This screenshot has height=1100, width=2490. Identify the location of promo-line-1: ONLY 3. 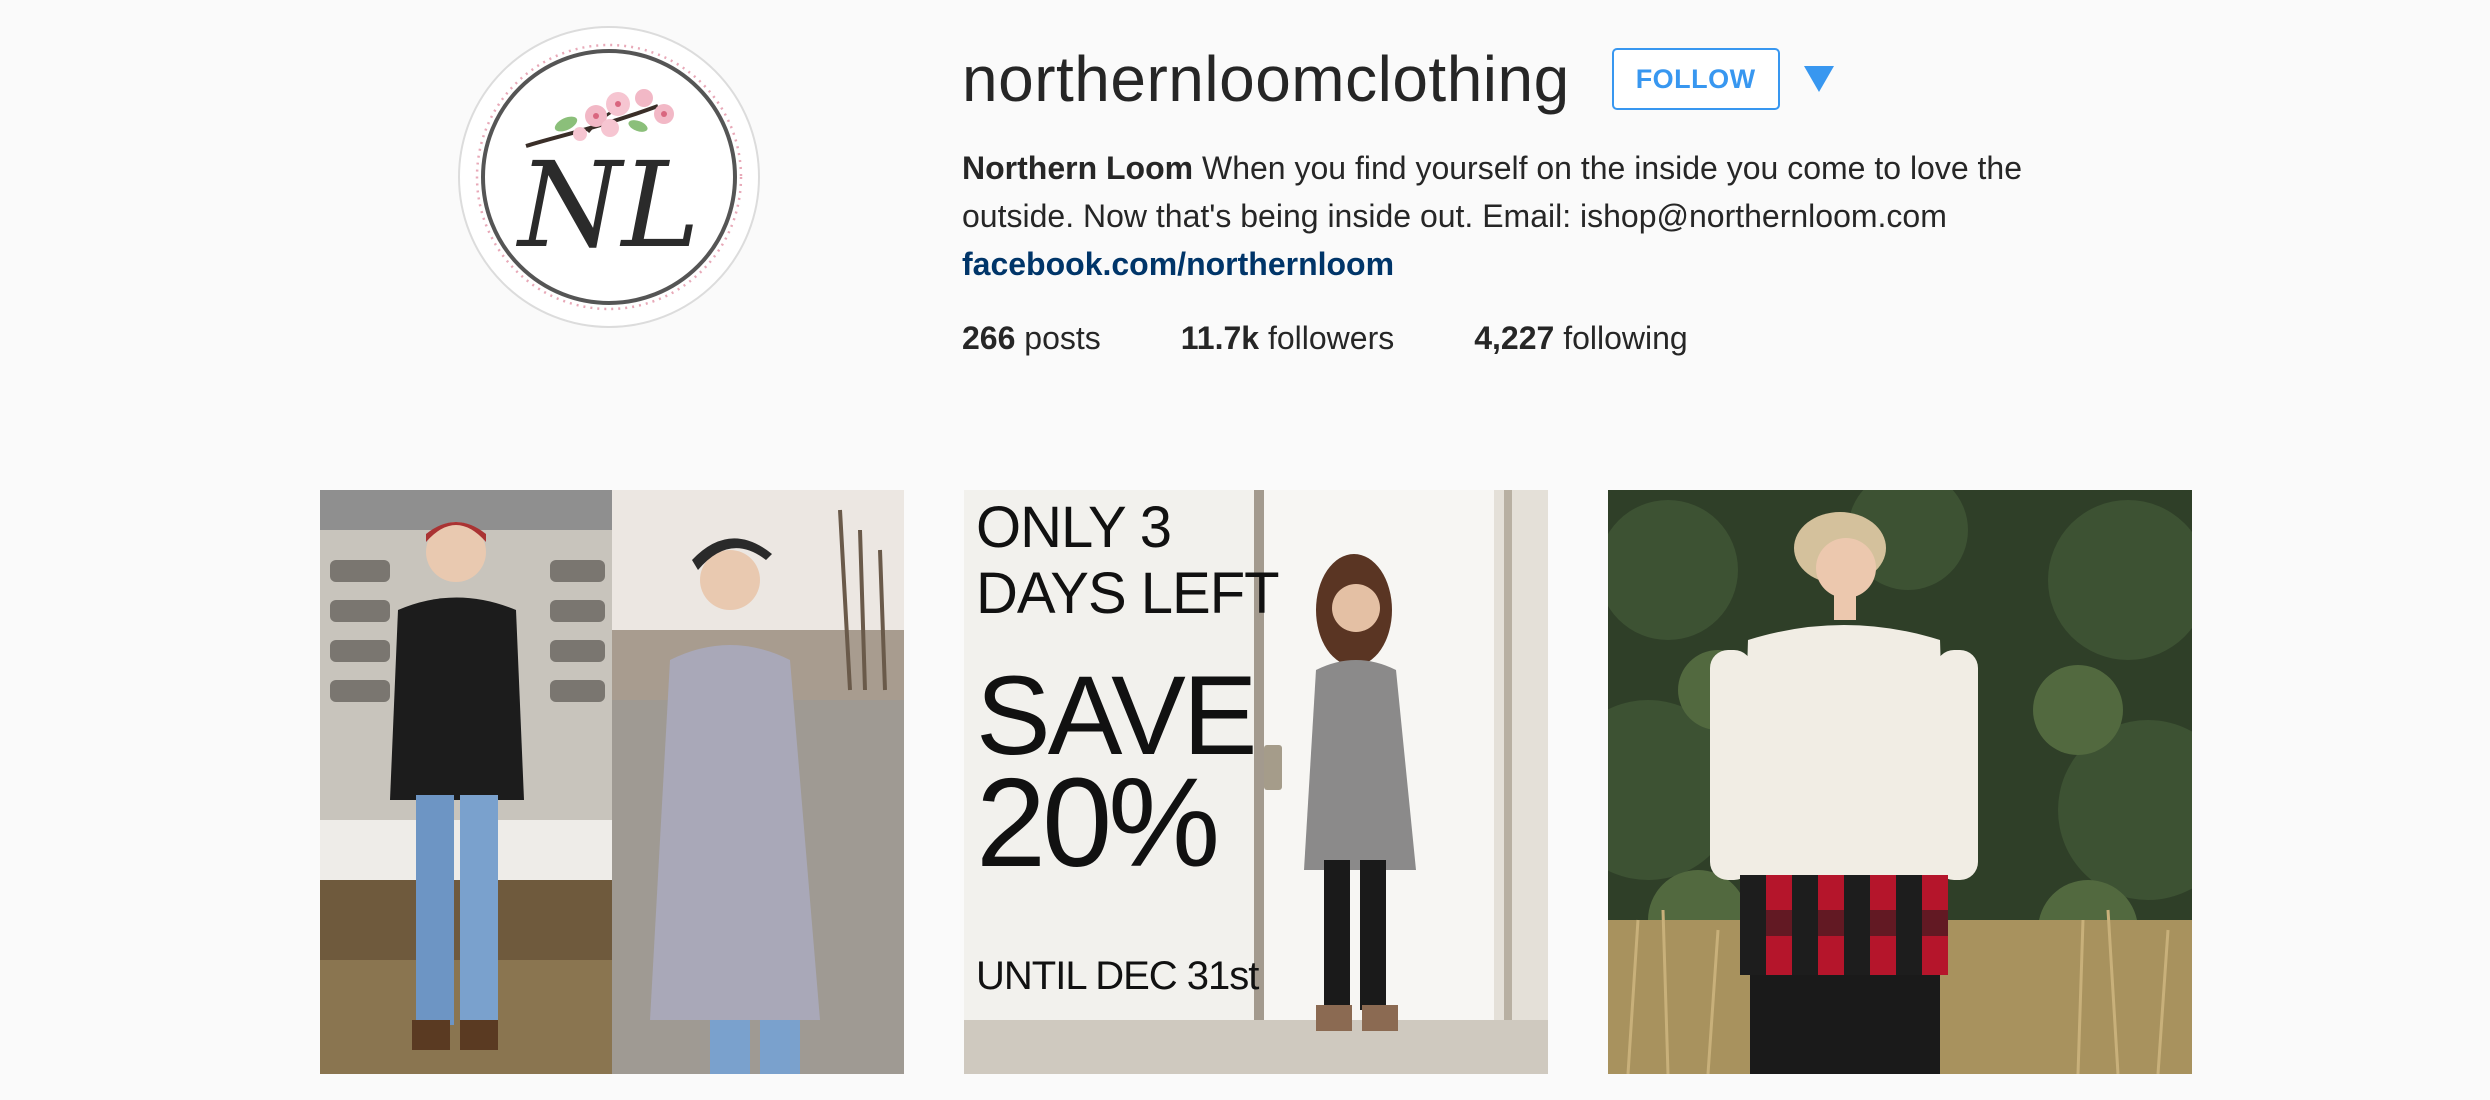
(1074, 527).